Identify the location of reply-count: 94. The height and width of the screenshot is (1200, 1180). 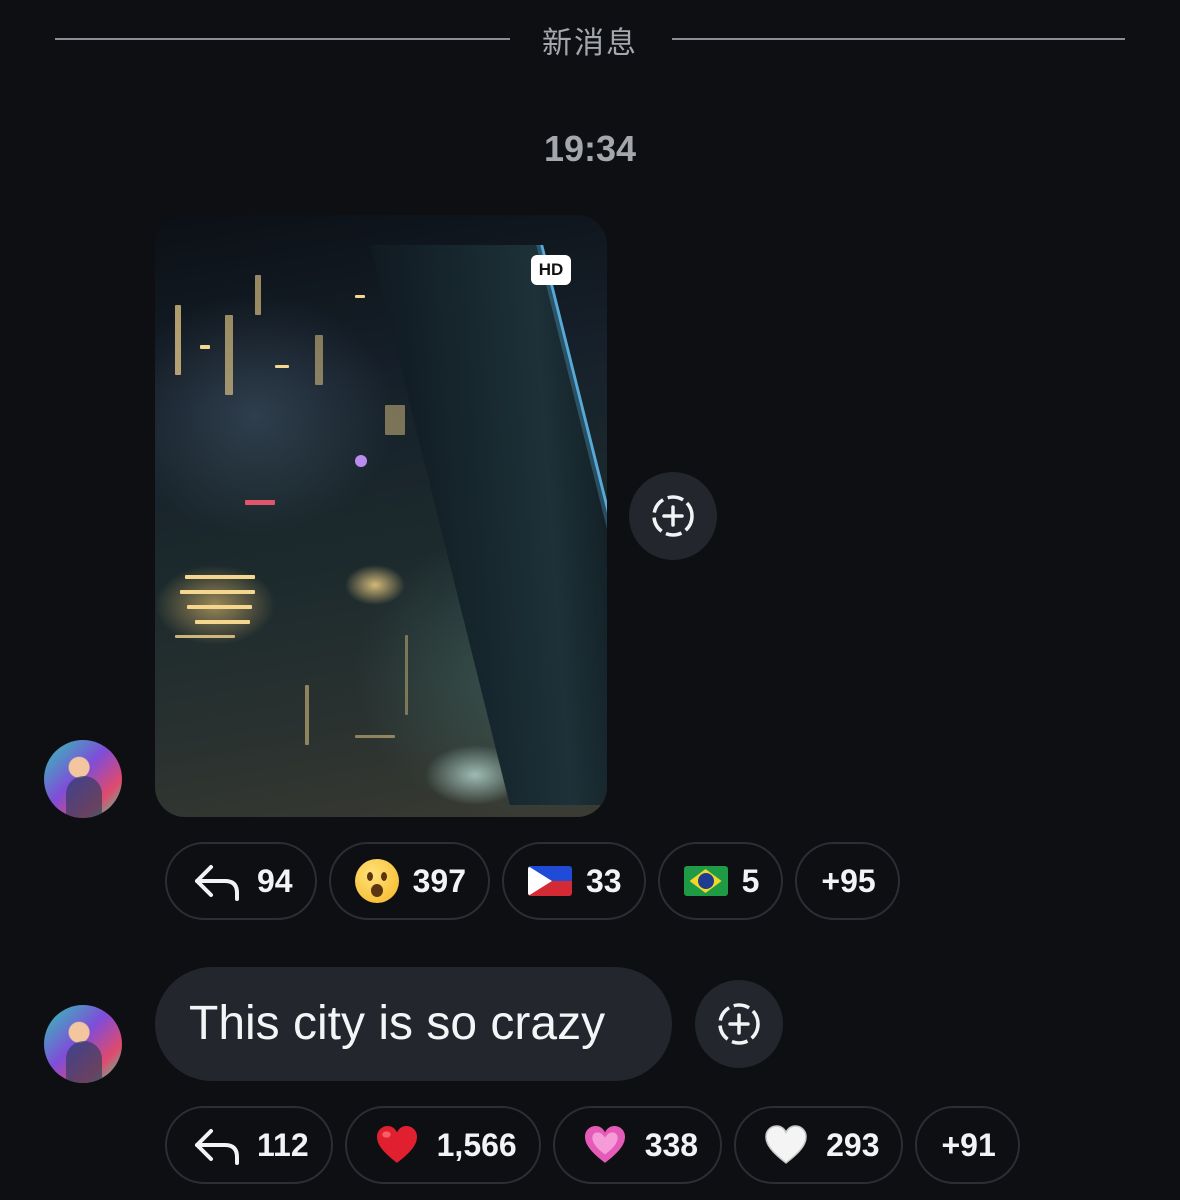
(275, 880).